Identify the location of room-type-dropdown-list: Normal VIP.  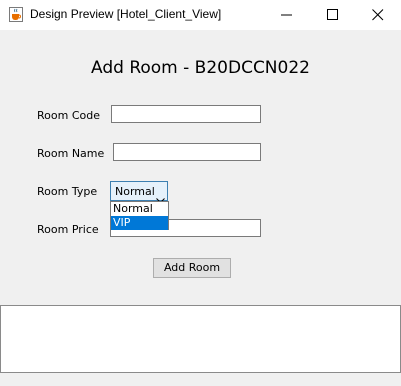
(139, 215).